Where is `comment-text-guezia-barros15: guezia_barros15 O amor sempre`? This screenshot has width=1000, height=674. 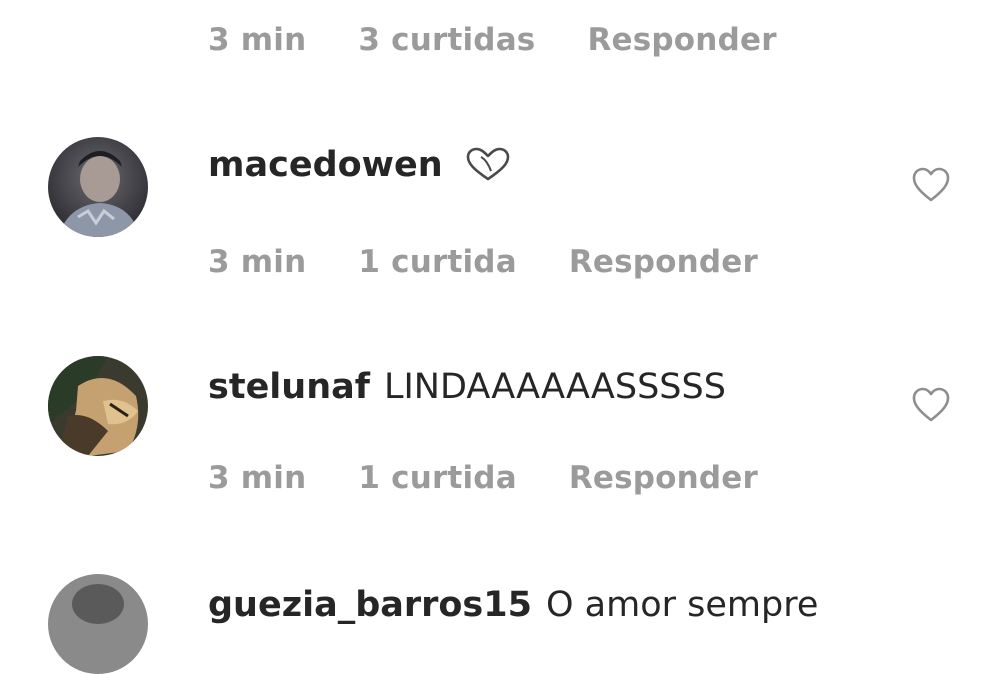
comment-text-guezia-barros15: guezia_barros15 O amor sempre is located at coordinates (513, 605).